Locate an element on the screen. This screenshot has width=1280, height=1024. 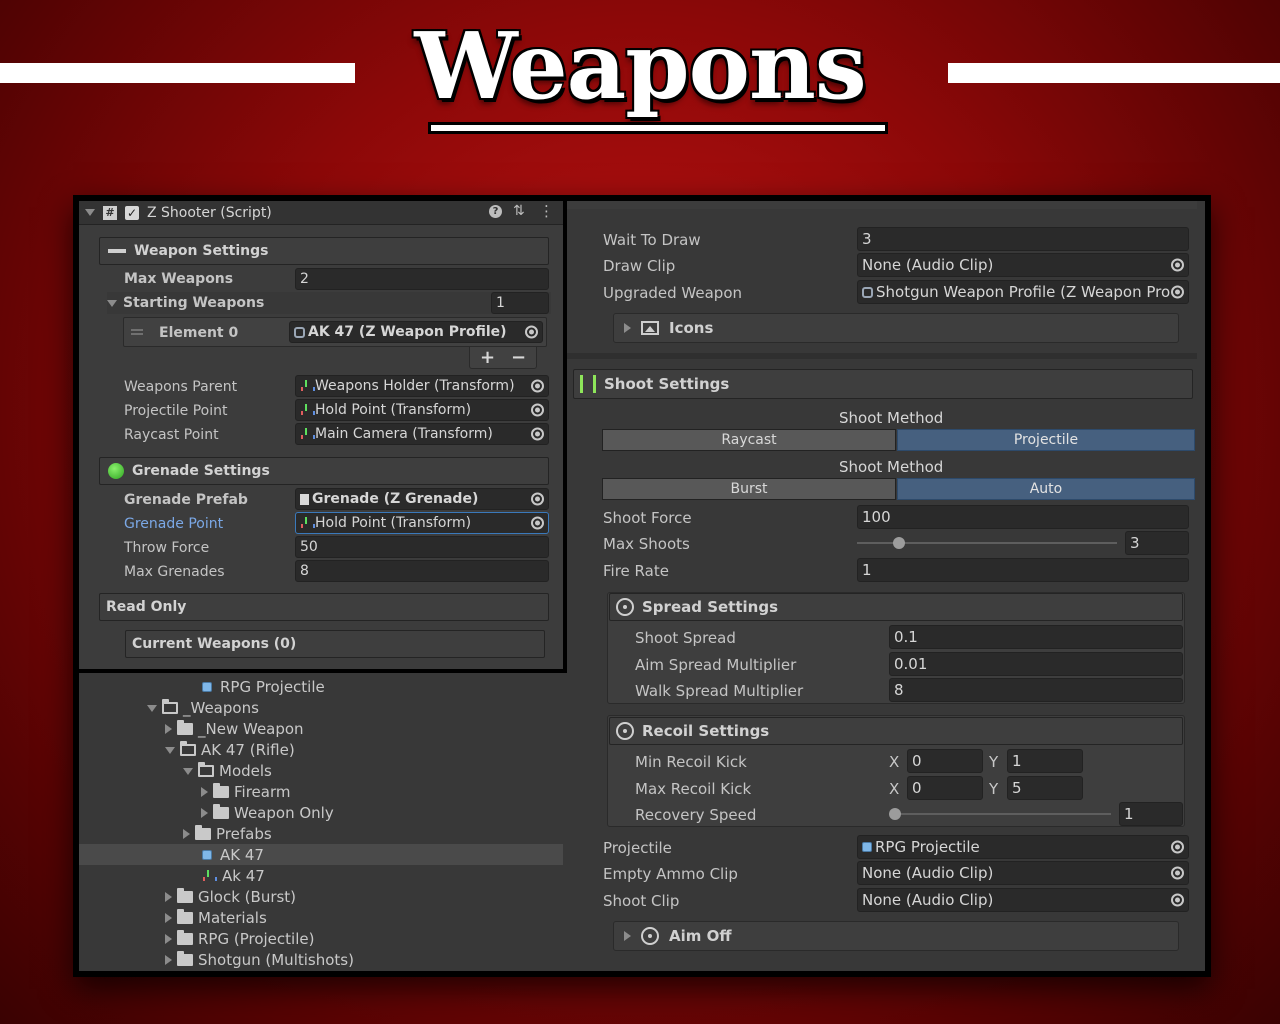
max-recoil-y-field: 5 is located at coordinates (1045, 788).